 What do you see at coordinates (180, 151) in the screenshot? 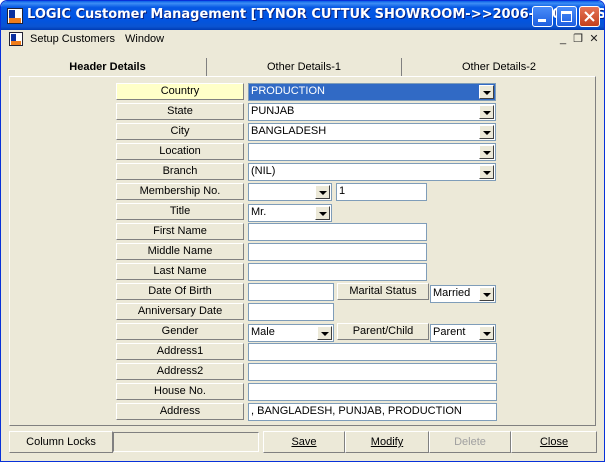
I see `location-label: Location` at bounding box center [180, 151].